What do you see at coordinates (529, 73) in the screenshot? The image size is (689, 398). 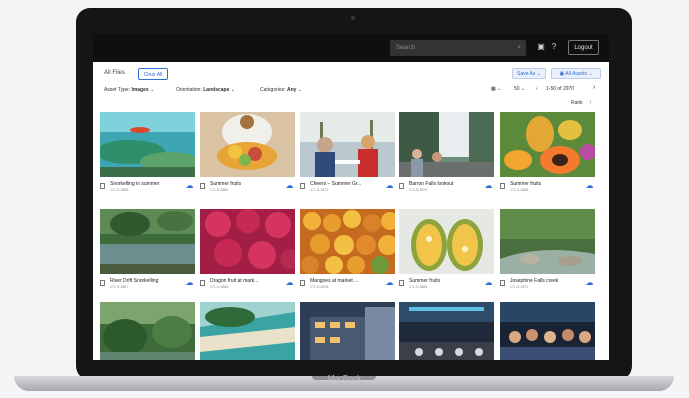 I see `save-as-button: Save As ⌄` at bounding box center [529, 73].